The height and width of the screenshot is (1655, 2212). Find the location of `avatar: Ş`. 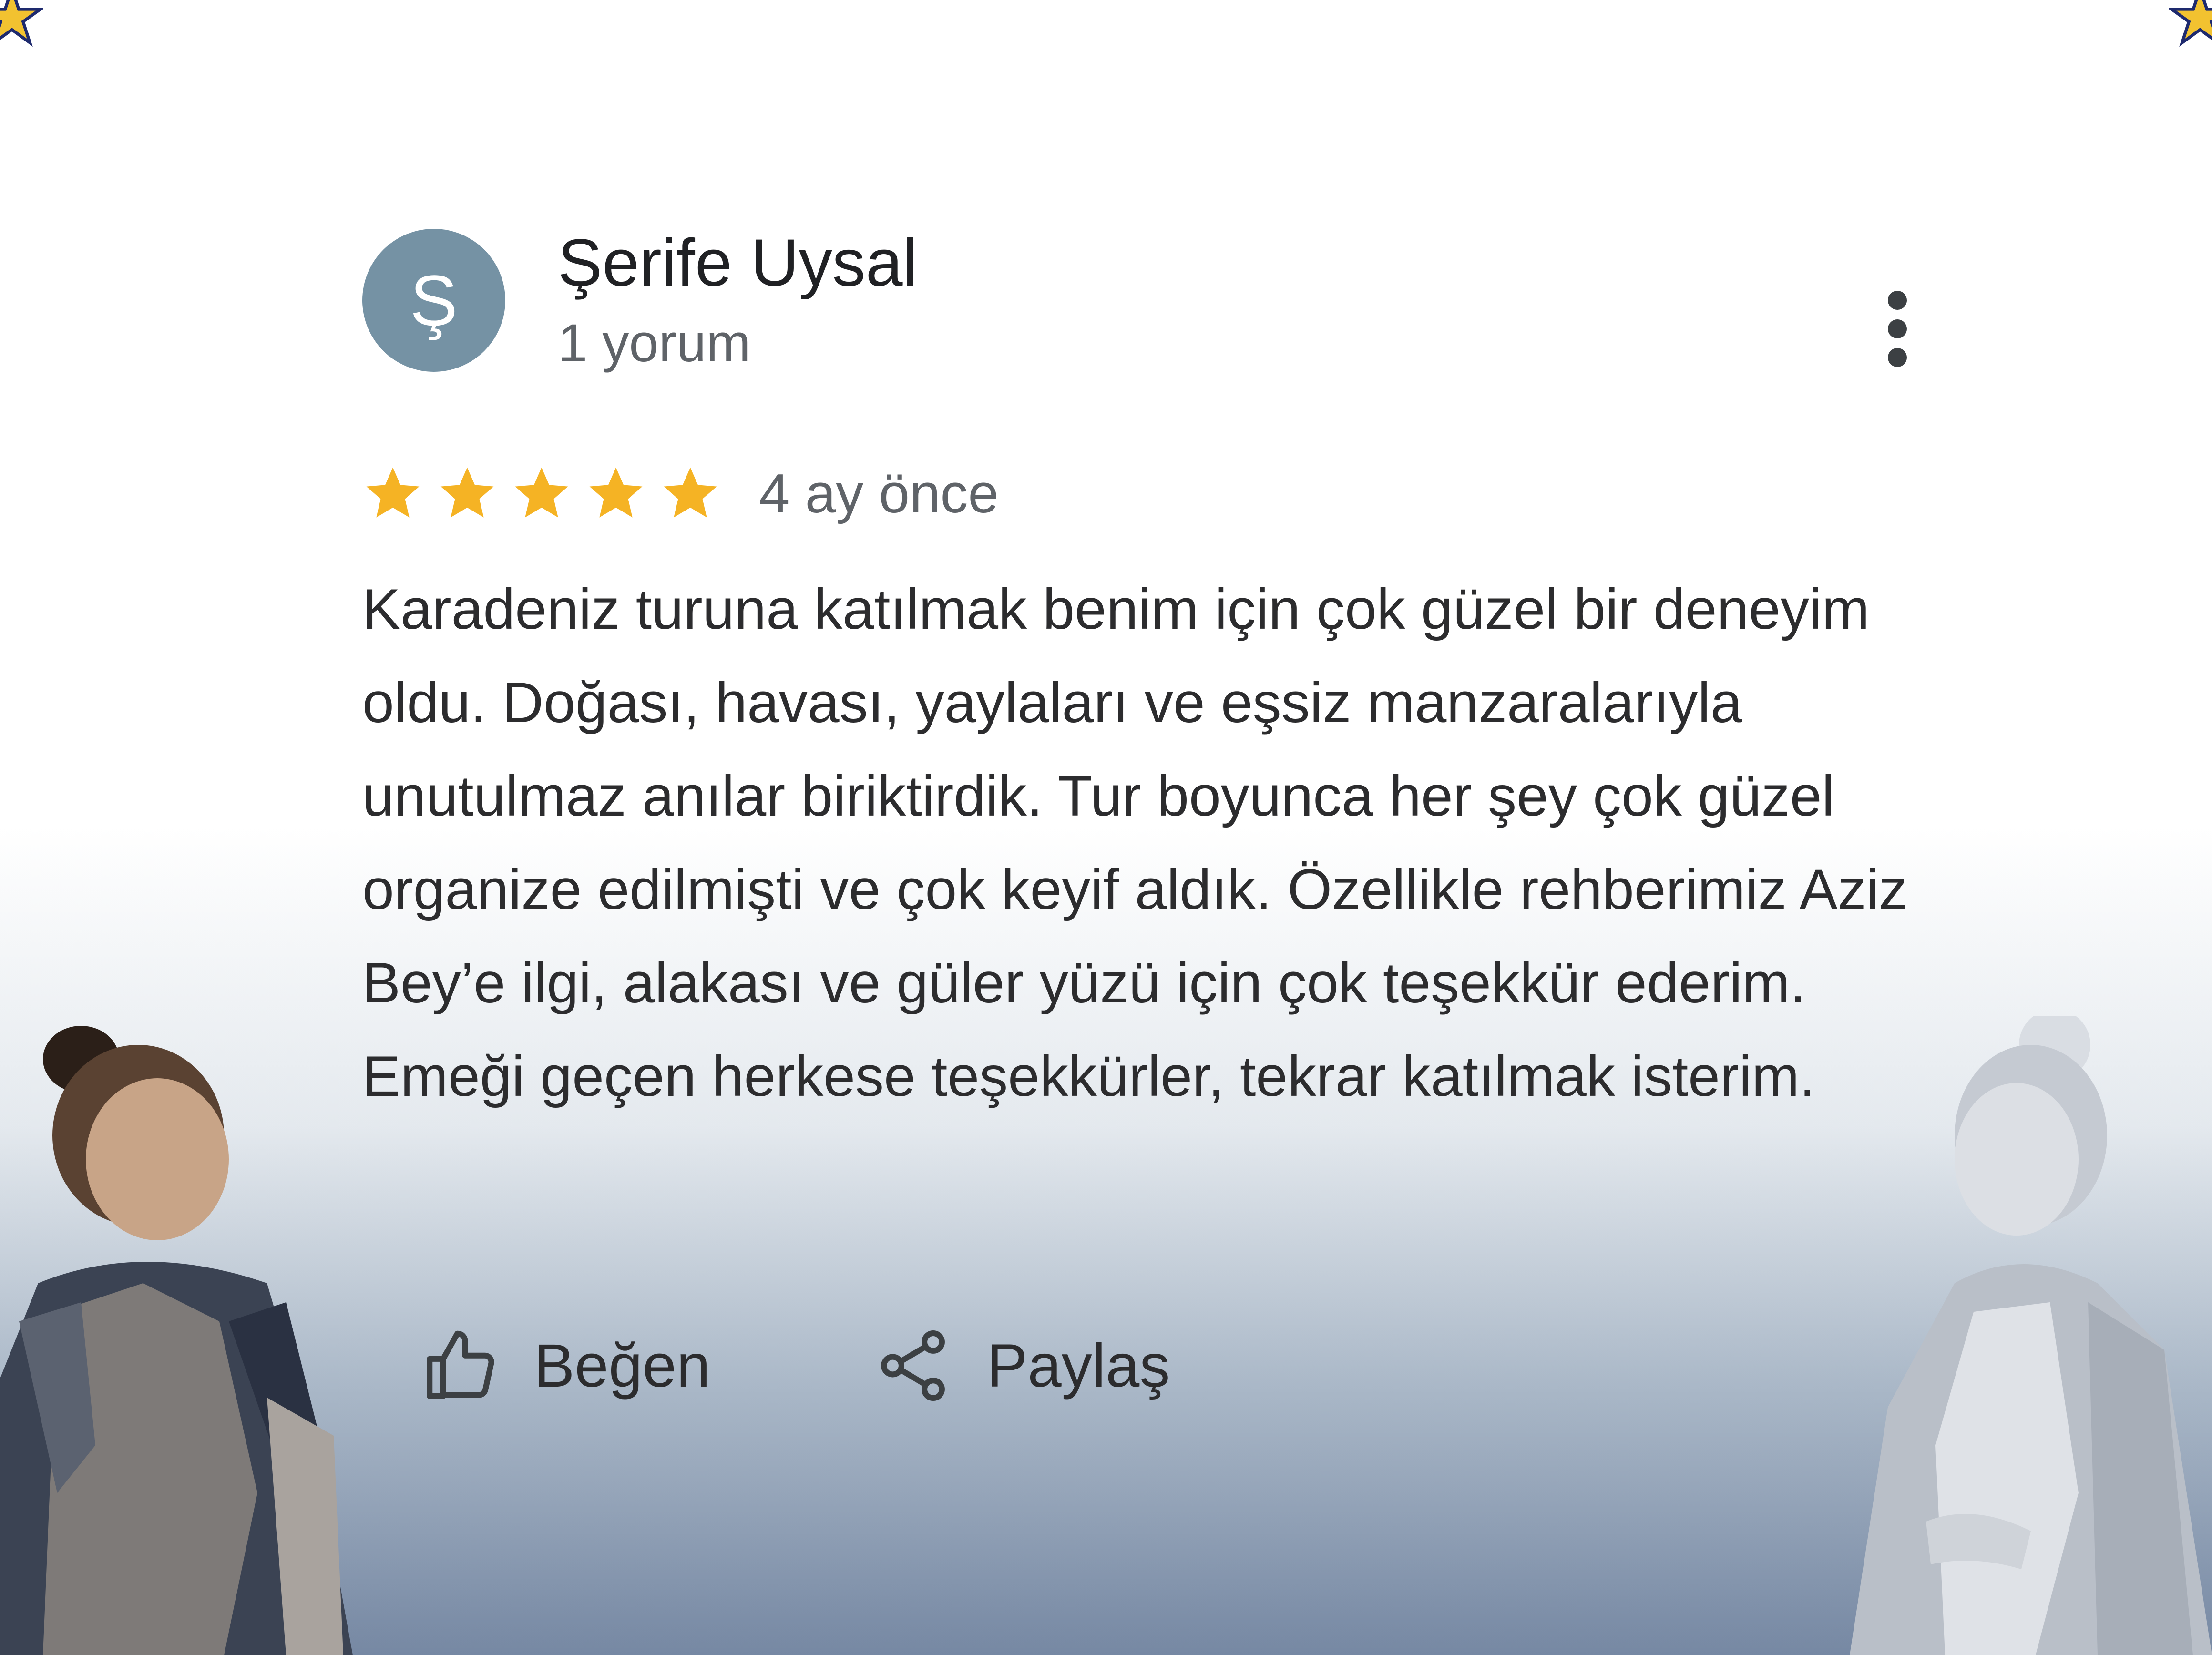

avatar: Ş is located at coordinates (433, 300).